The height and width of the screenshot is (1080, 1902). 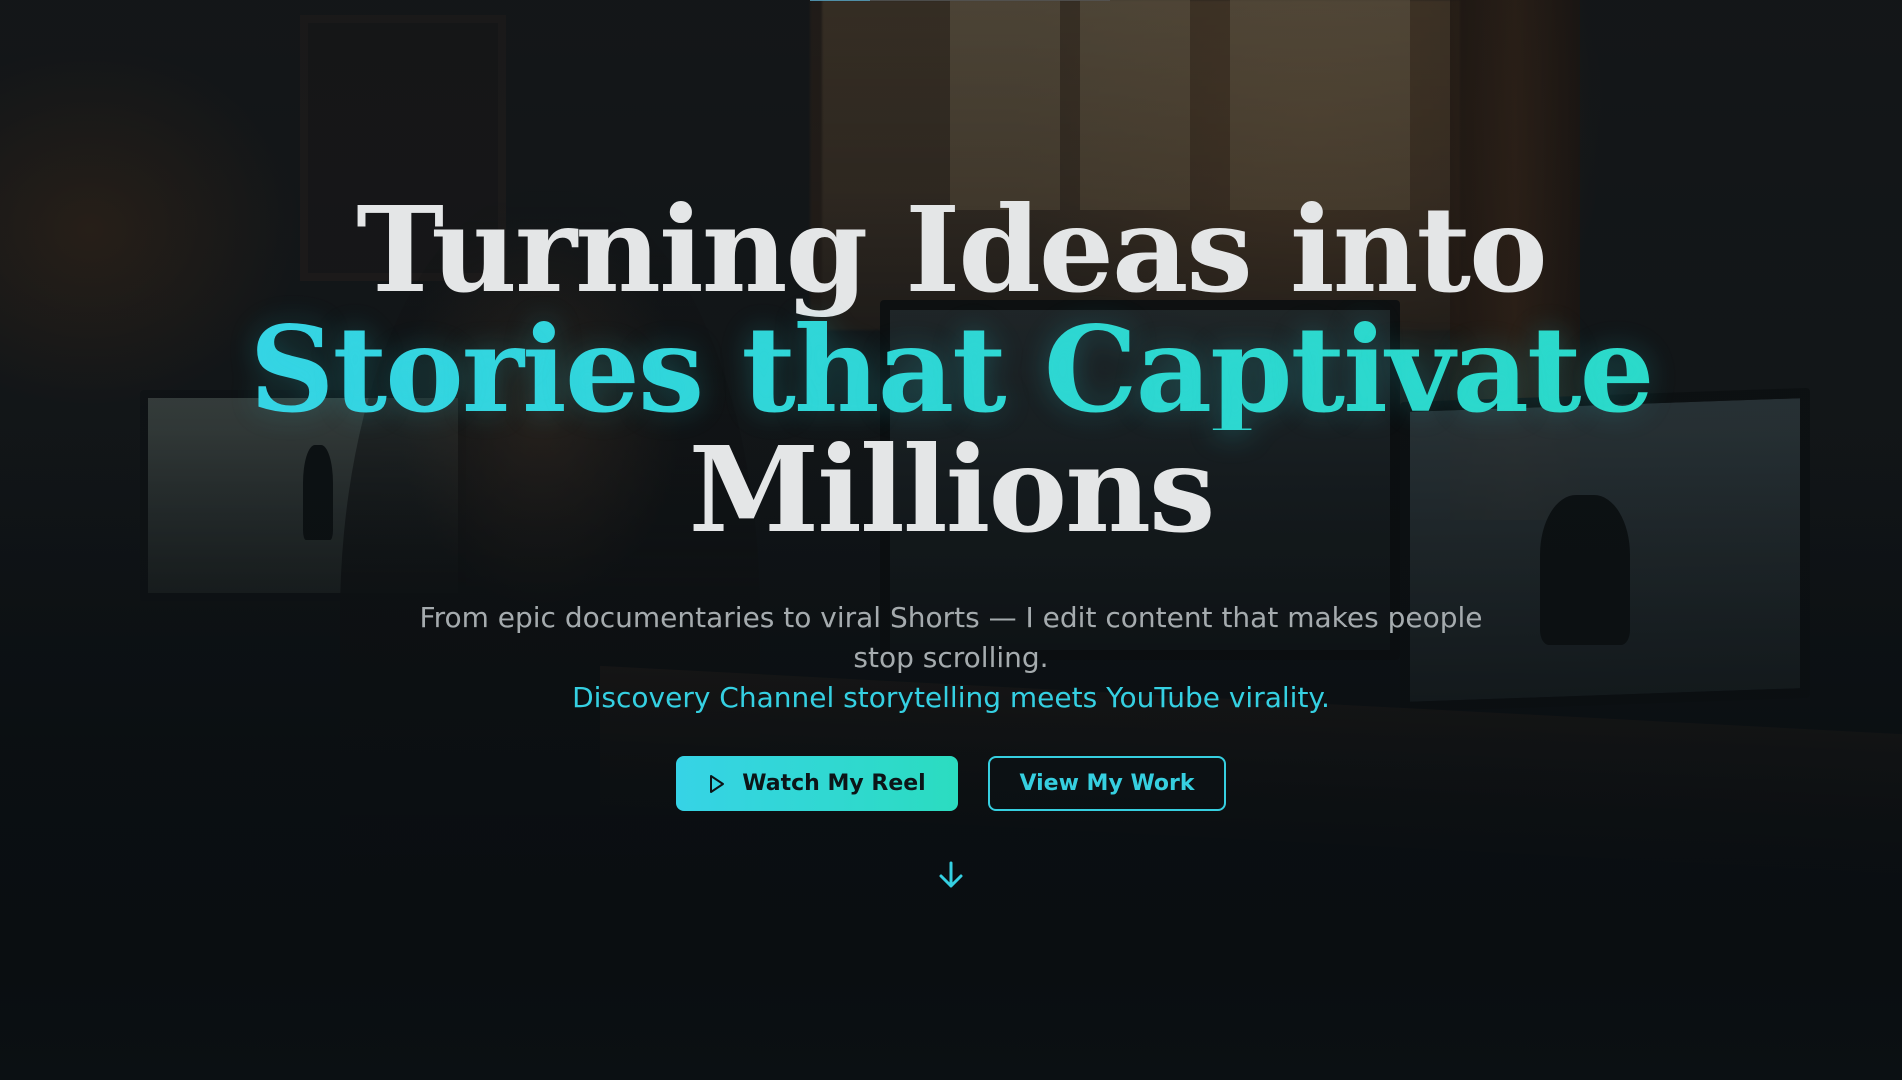 What do you see at coordinates (951, 875) in the screenshot?
I see `arrow-down-icon` at bounding box center [951, 875].